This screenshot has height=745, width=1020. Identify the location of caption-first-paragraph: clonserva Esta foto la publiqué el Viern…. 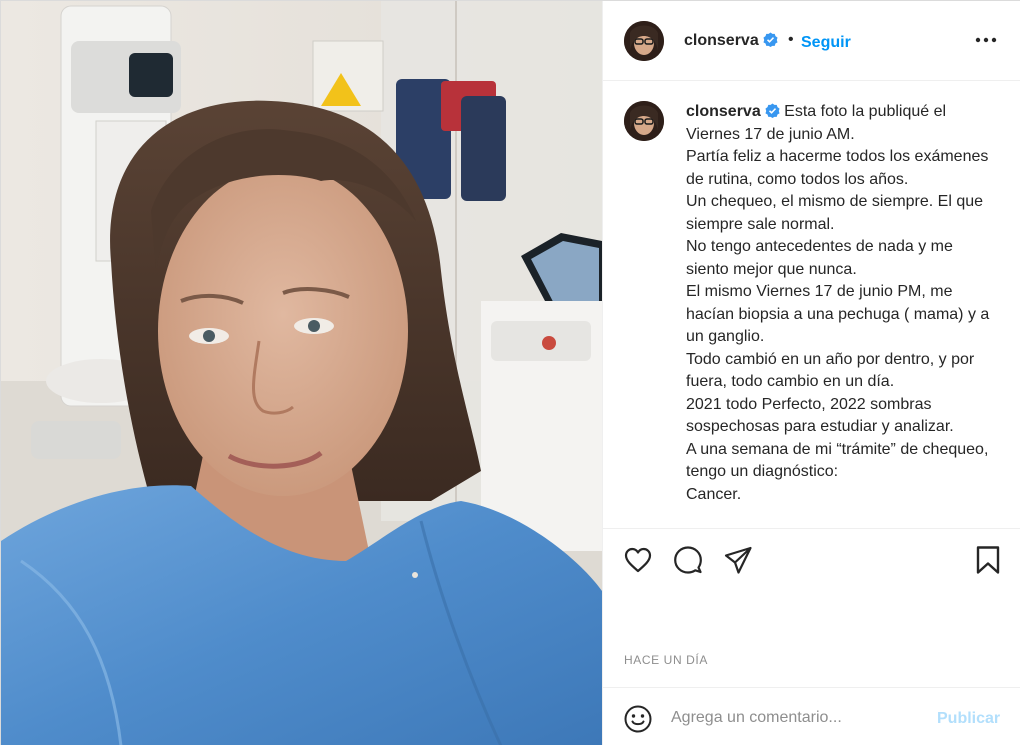
(841, 123).